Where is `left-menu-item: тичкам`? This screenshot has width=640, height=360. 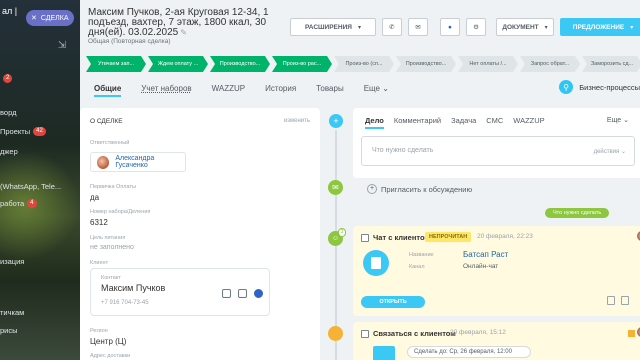 left-menu-item: тичкам is located at coordinates (12, 312).